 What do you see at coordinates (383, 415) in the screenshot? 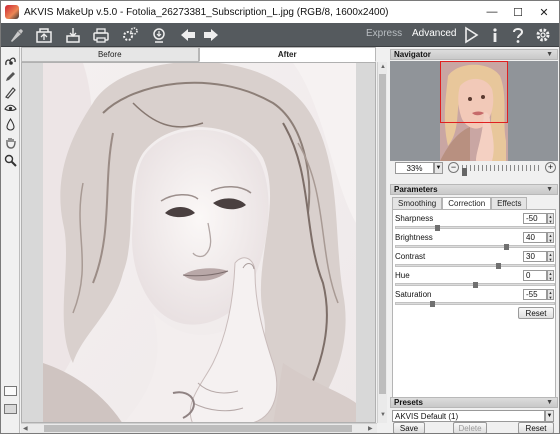
I see `scroll-down-icon: ▼` at bounding box center [383, 415].